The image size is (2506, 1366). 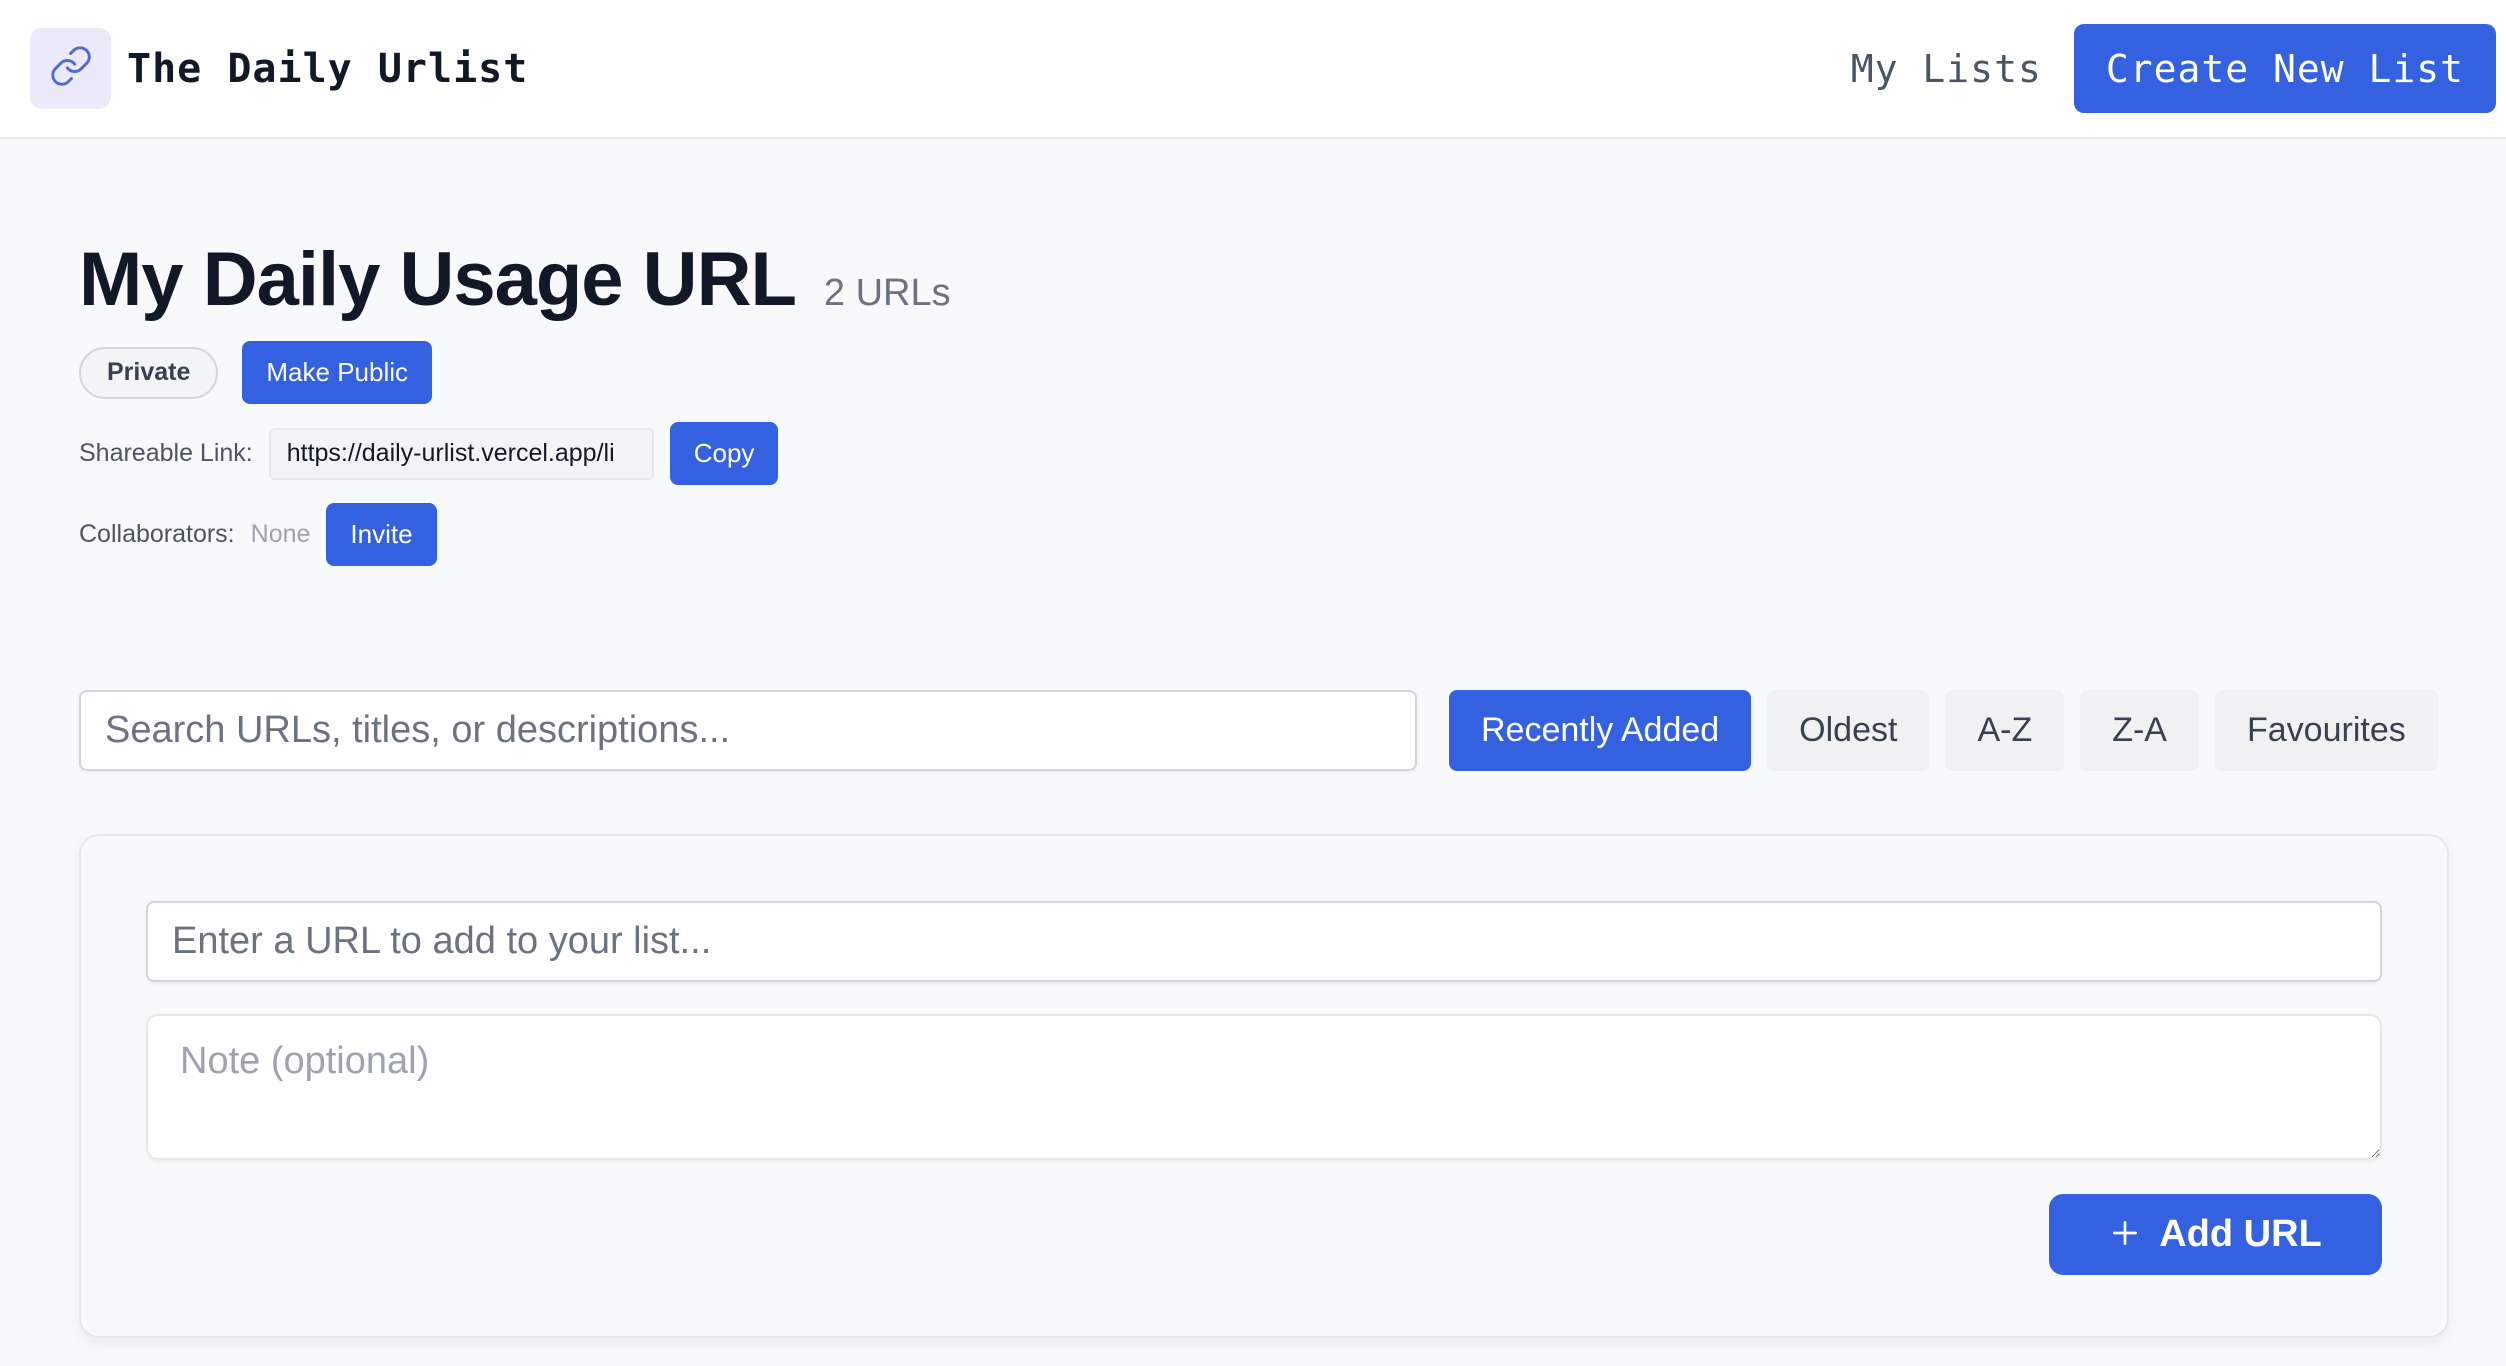 I want to click on shareable-link-label: Shareable Link:, so click(x=166, y=453).